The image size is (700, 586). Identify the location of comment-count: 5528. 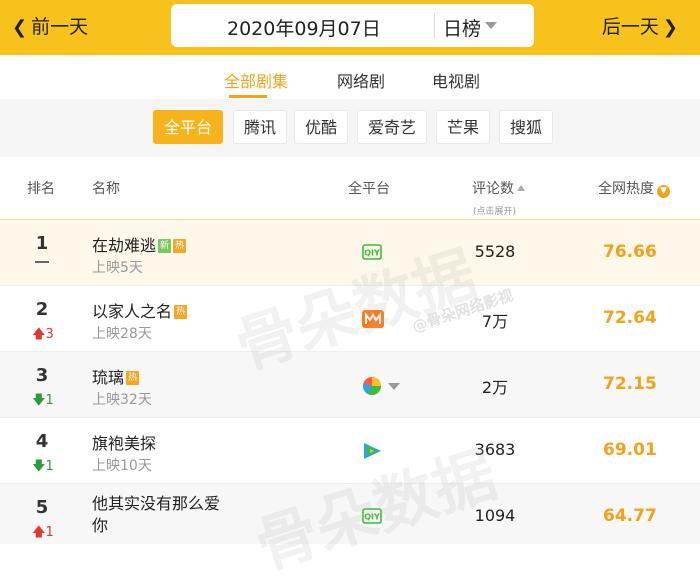
(495, 251).